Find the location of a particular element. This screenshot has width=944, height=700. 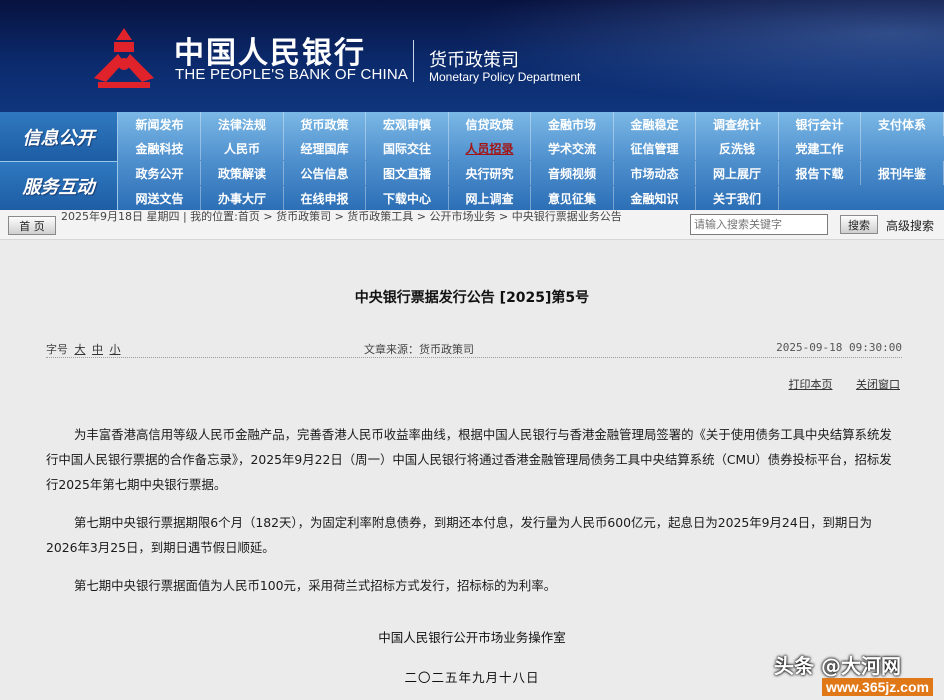

bank-name-en: THE PEOPLE'S BANK OF CHINA is located at coordinates (292, 74).